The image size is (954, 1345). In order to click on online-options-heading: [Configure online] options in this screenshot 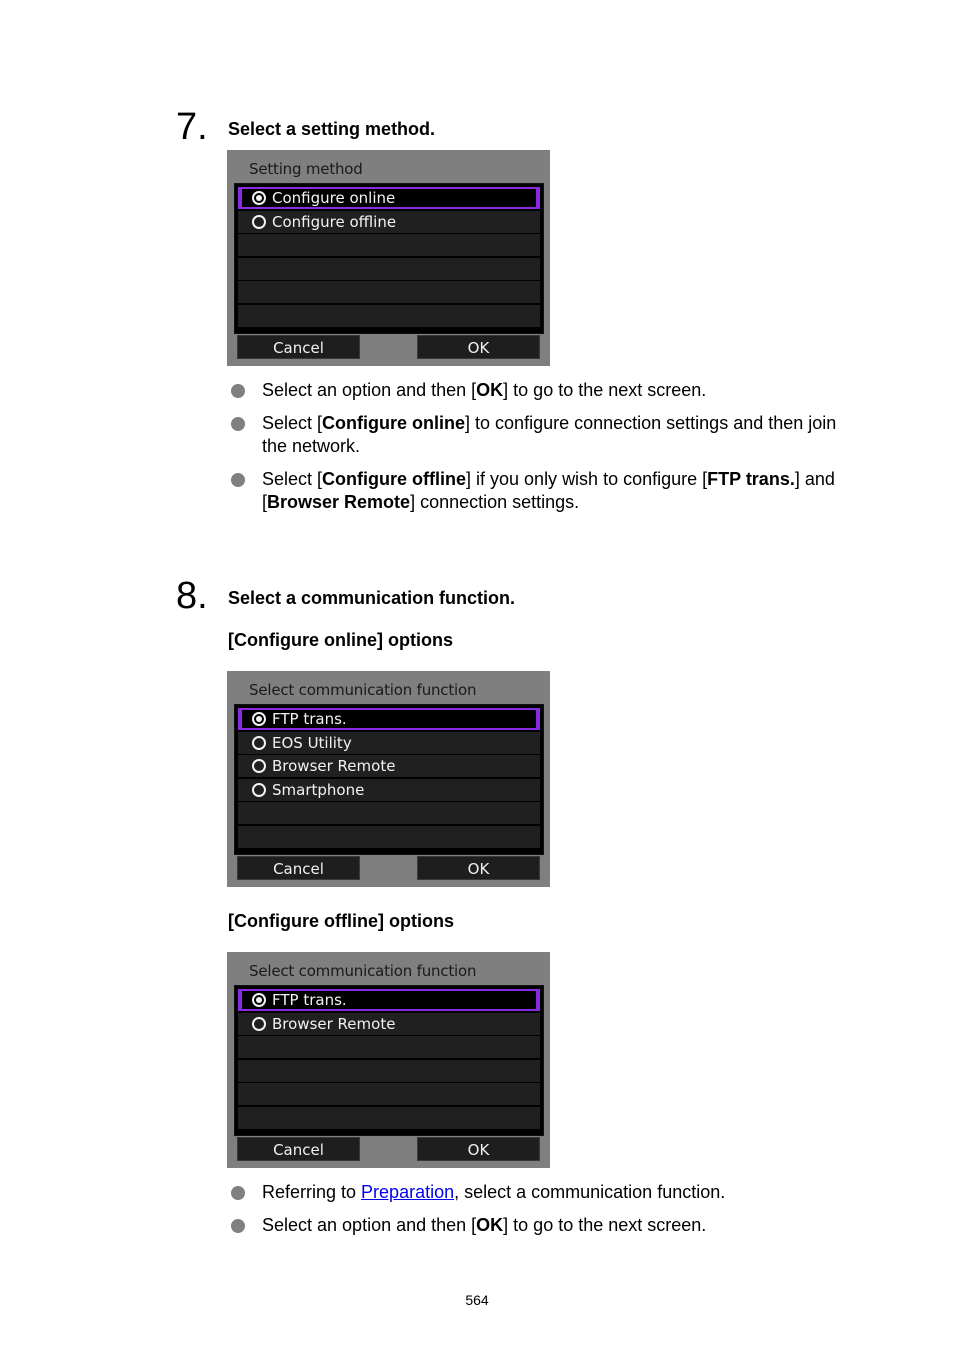, I will do `click(340, 640)`.